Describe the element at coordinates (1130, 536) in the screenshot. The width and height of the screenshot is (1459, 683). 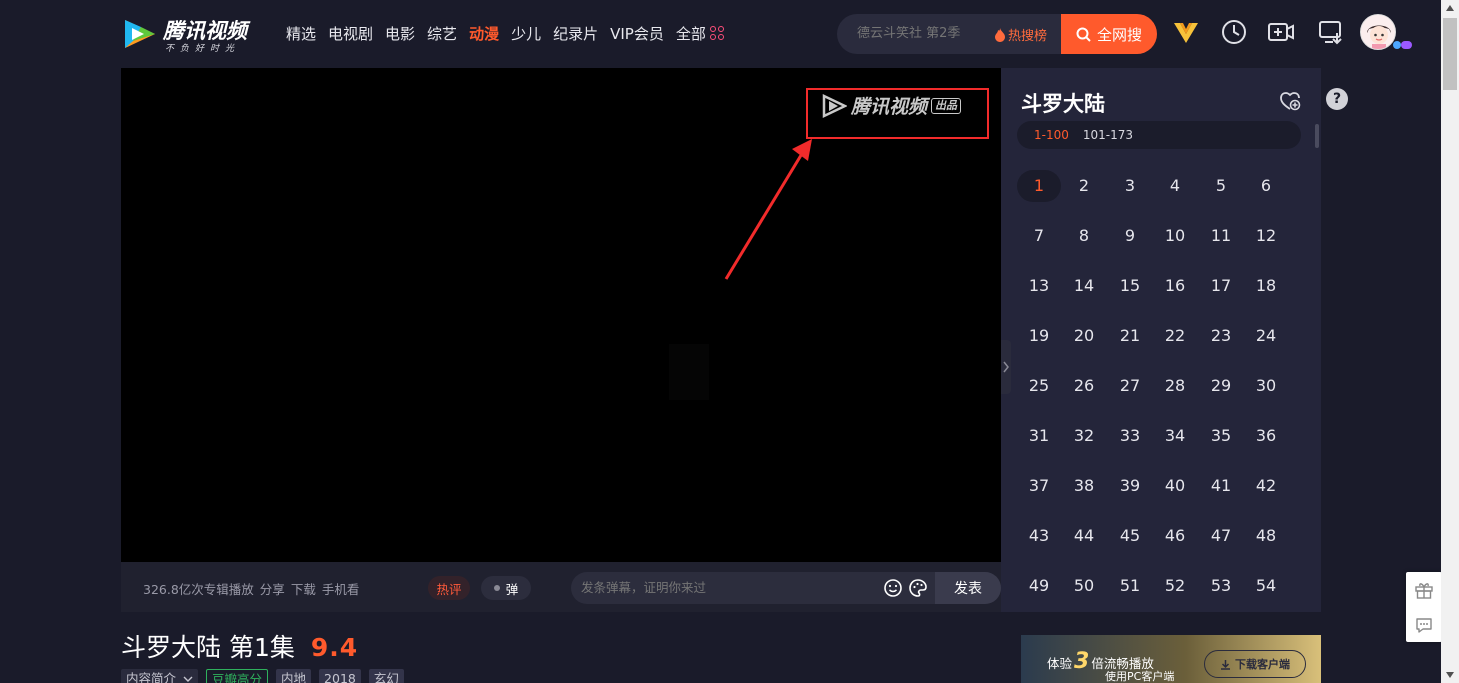
I see `episode-item: 45` at that location.